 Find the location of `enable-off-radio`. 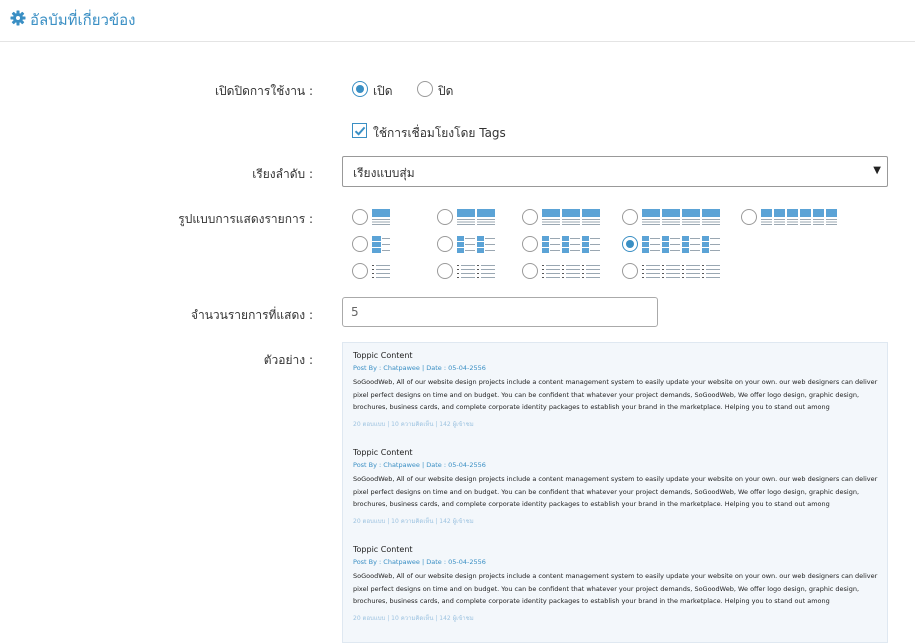

enable-off-radio is located at coordinates (425, 89).